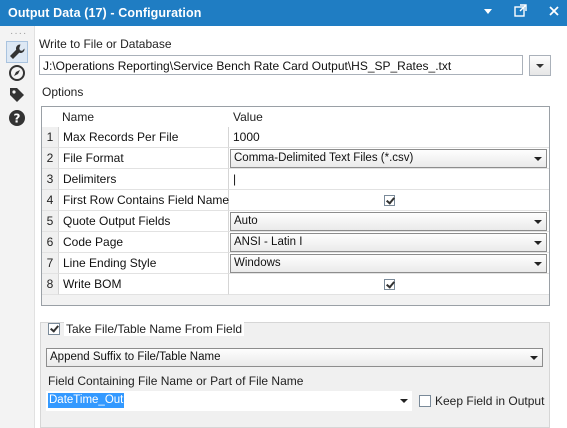  I want to click on option-name: Max Records Per File, so click(144, 137).